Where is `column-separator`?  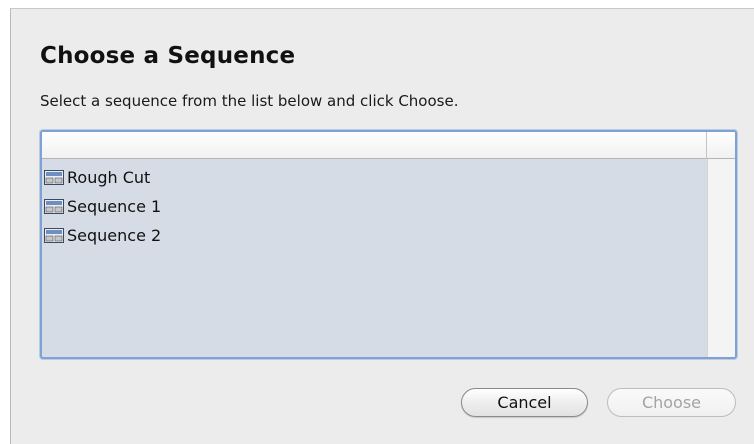 column-separator is located at coordinates (706, 145).